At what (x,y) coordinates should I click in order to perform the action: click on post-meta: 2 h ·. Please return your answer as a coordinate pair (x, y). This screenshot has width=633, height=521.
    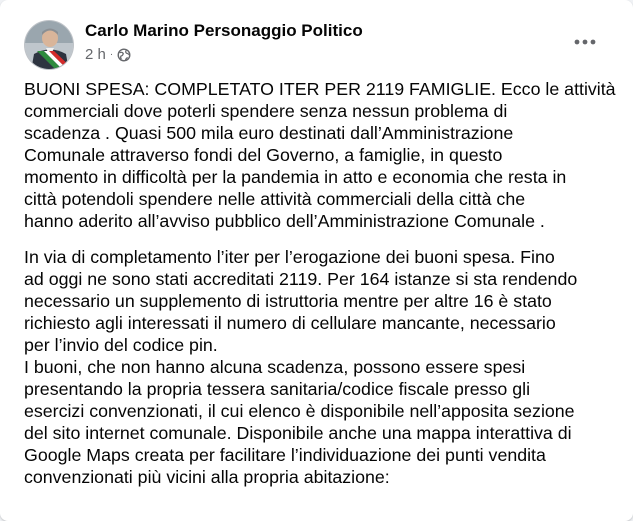
    Looking at the image, I should click on (108, 54).